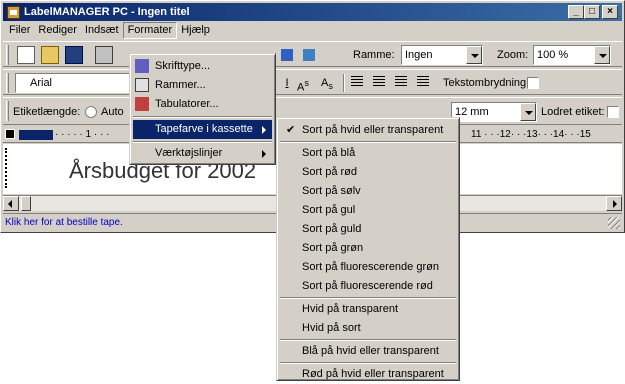  Describe the element at coordinates (614, 223) in the screenshot. I see `resize-grip` at that location.